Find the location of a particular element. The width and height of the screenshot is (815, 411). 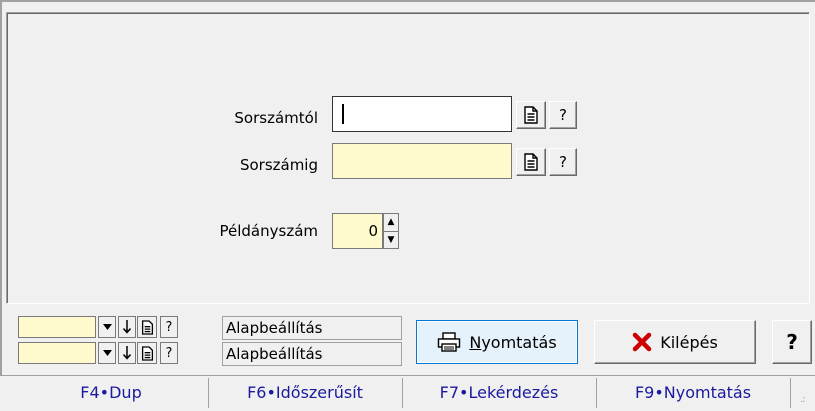

filter-2-arrow-down-icon is located at coordinates (127, 353).